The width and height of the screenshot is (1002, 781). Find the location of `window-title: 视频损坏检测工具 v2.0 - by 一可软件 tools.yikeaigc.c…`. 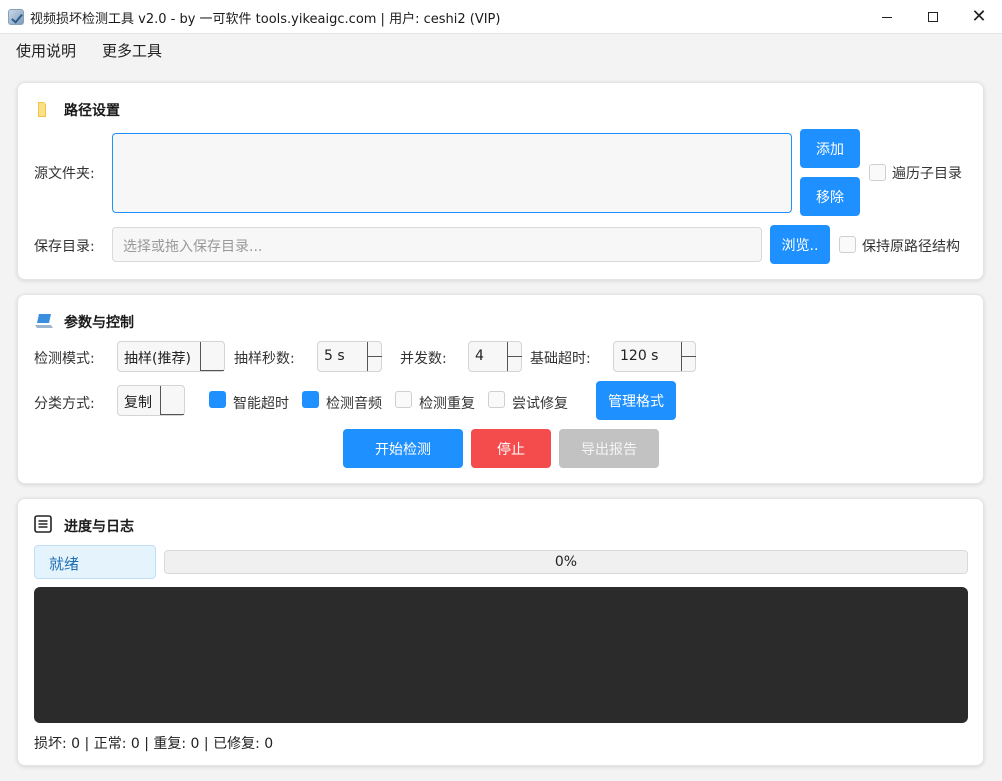

window-title: 视频损坏检测工具 v2.0 - by 一可软件 tools.yikeaigc.c… is located at coordinates (265, 19).